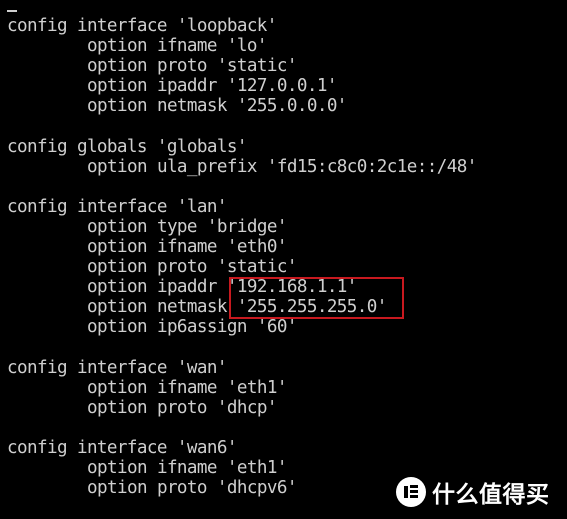 The image size is (567, 519). I want to click on option-line: option type 'bridge', so click(187, 227).